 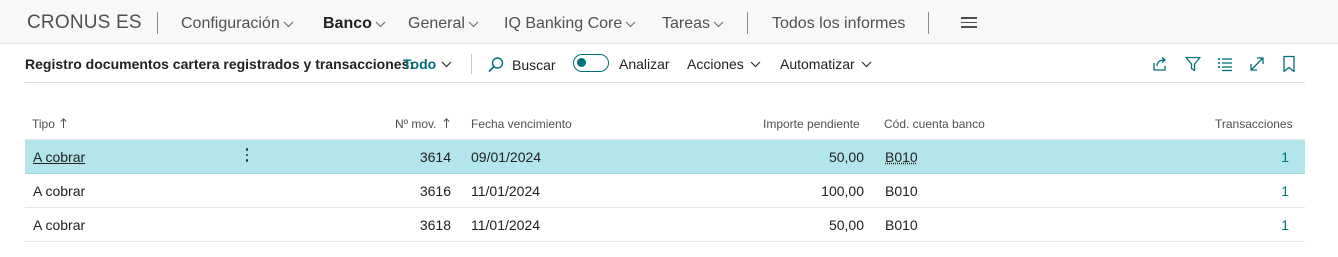 What do you see at coordinates (665, 191) in the screenshot?
I see `table-row: A cobrar 3616 11/01/2024 100,00 B010 1` at bounding box center [665, 191].